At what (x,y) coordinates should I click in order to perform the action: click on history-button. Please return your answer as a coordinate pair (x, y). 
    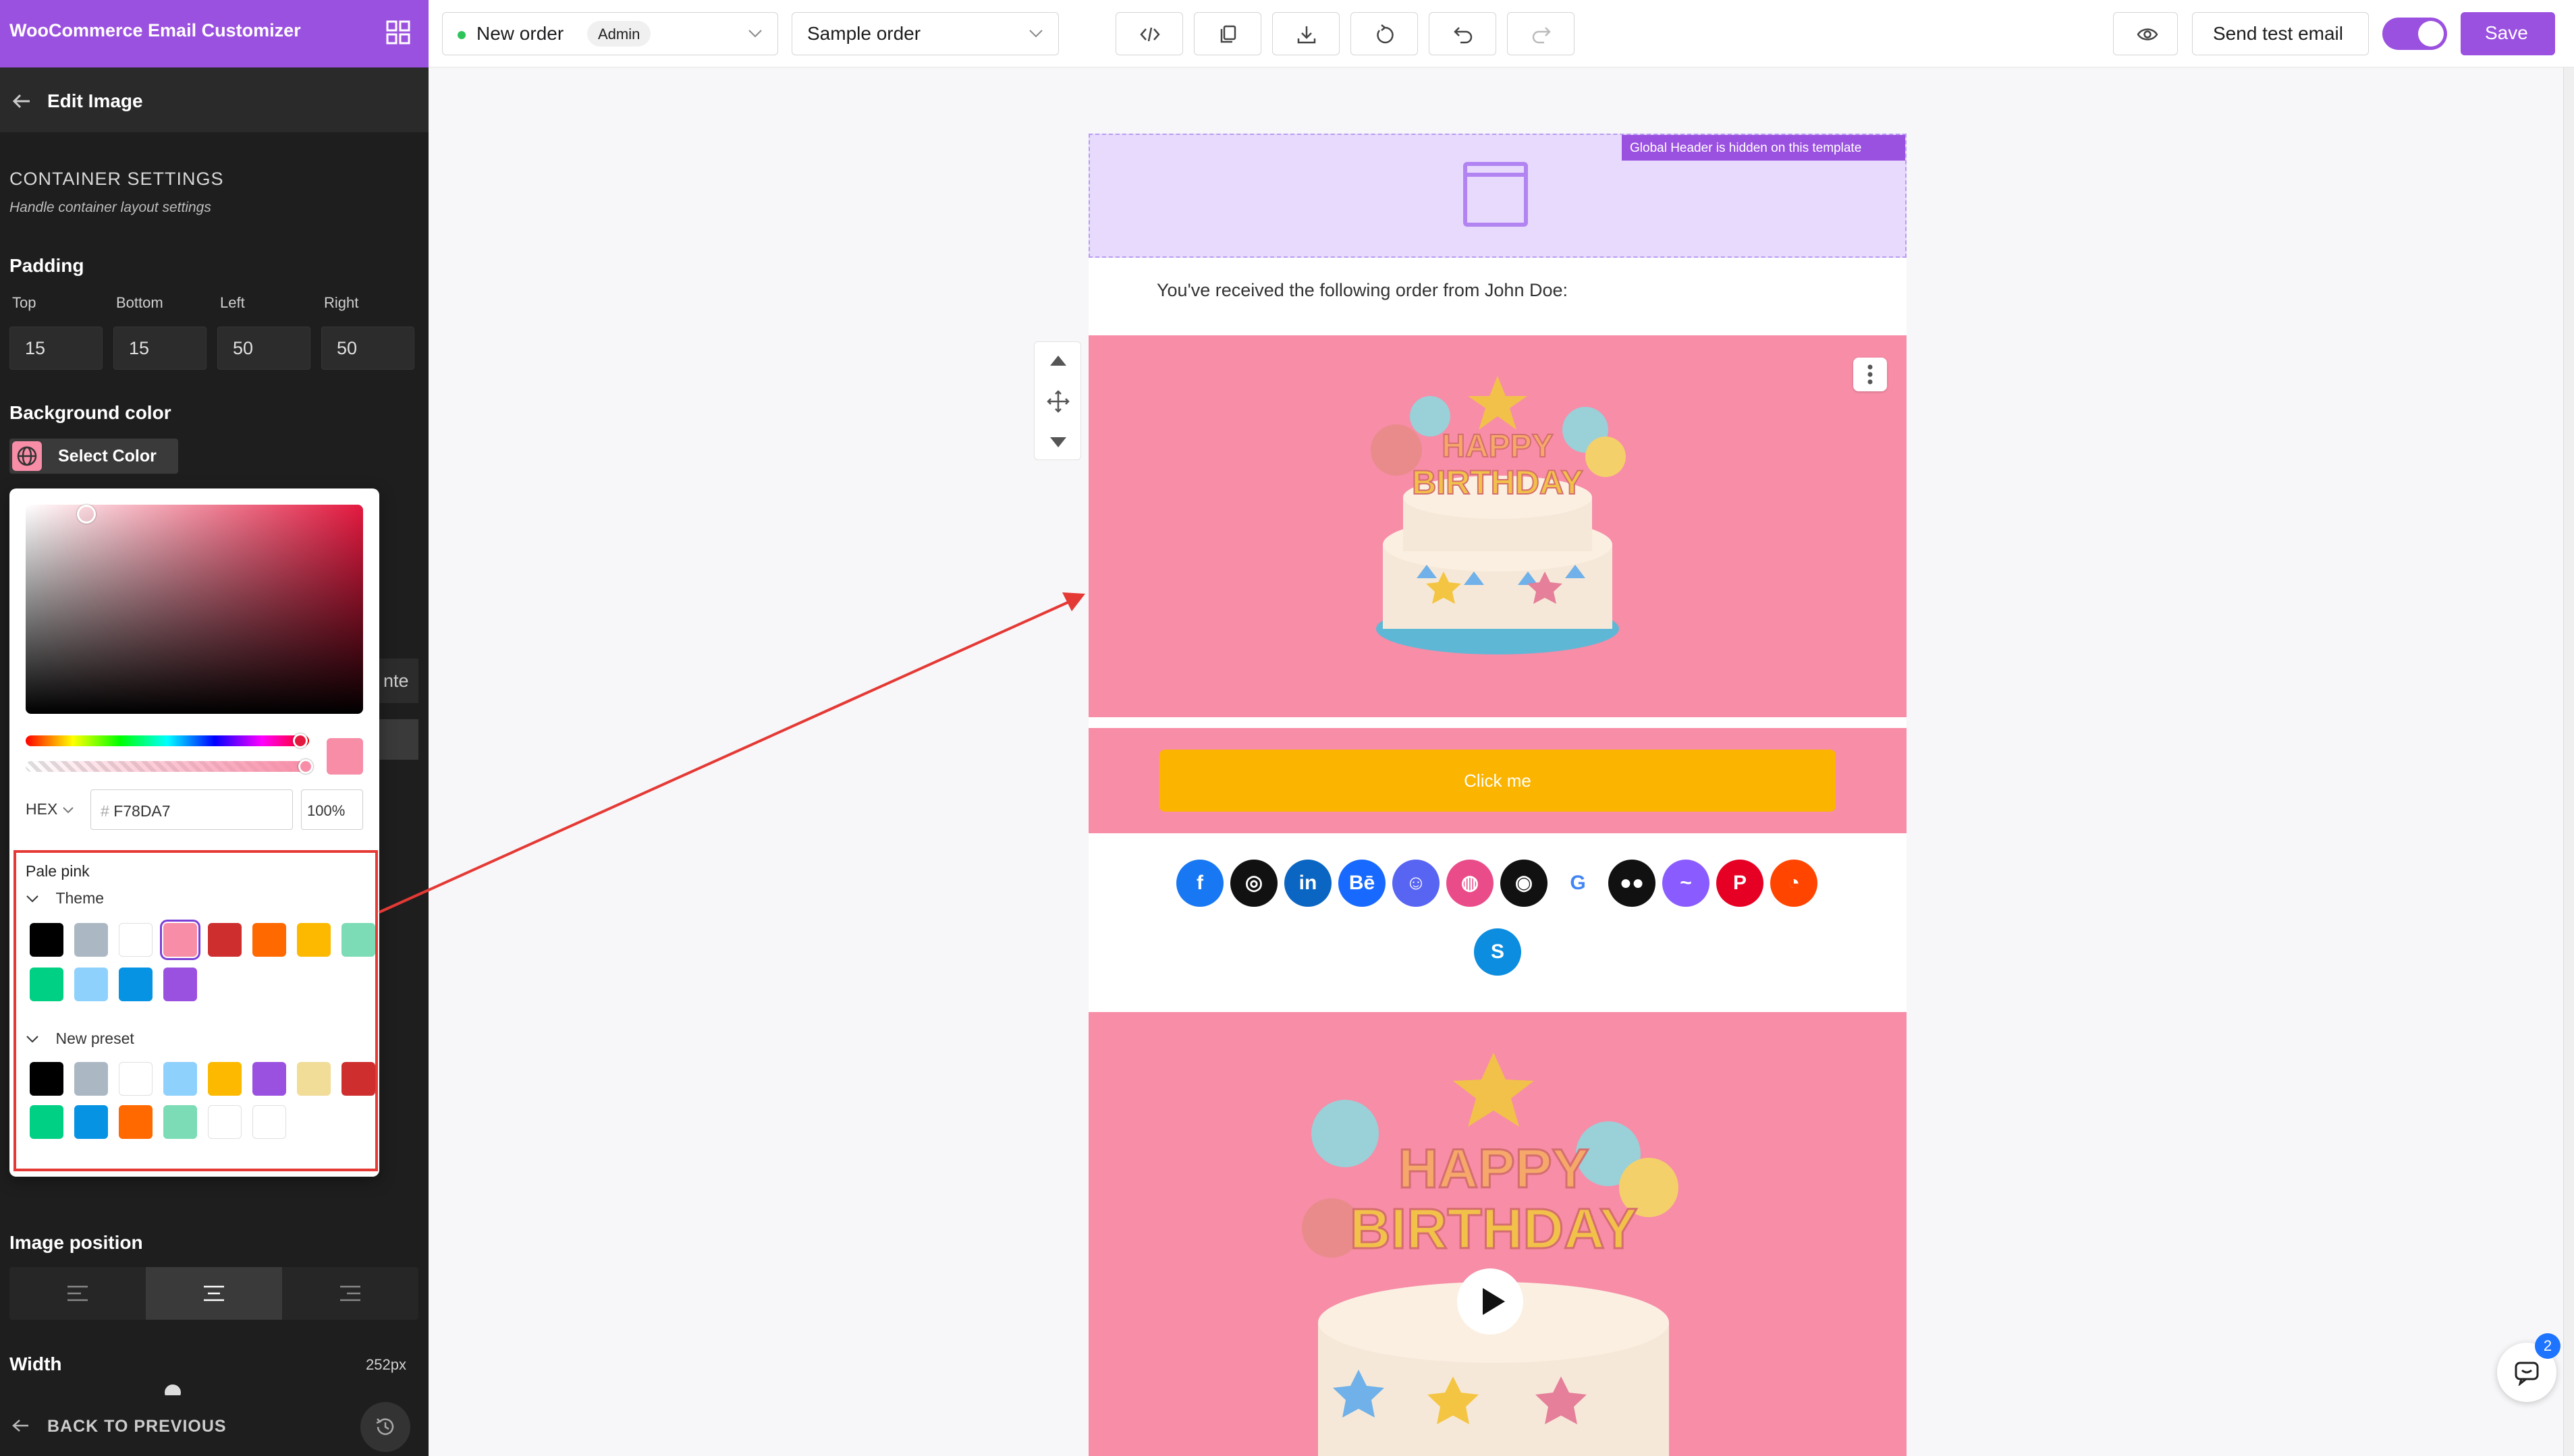
    Looking at the image, I should click on (385, 1427).